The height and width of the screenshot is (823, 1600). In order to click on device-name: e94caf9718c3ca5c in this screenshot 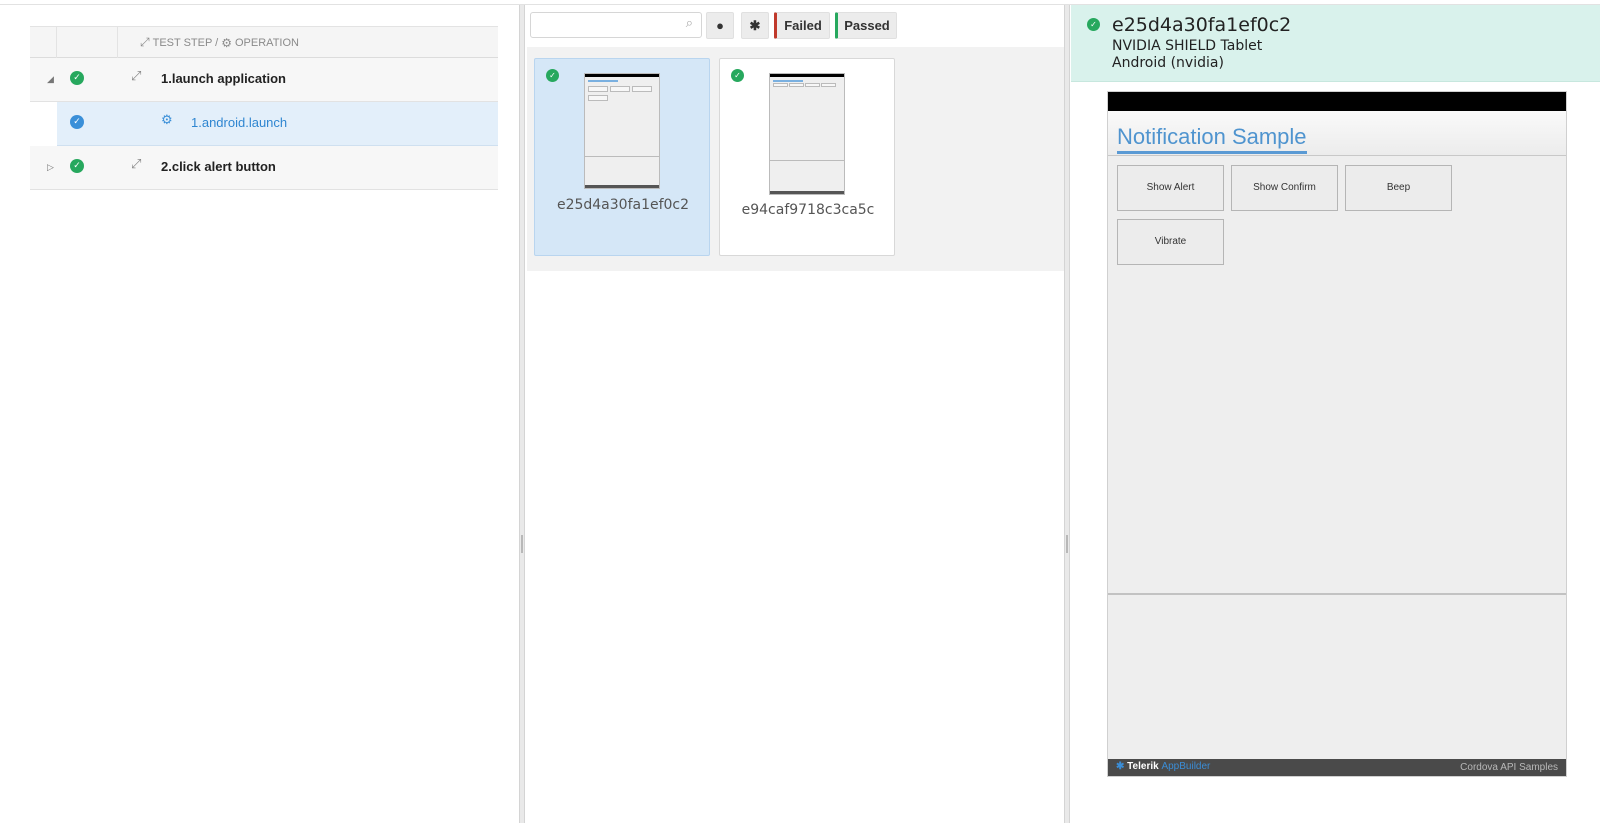, I will do `click(808, 210)`.